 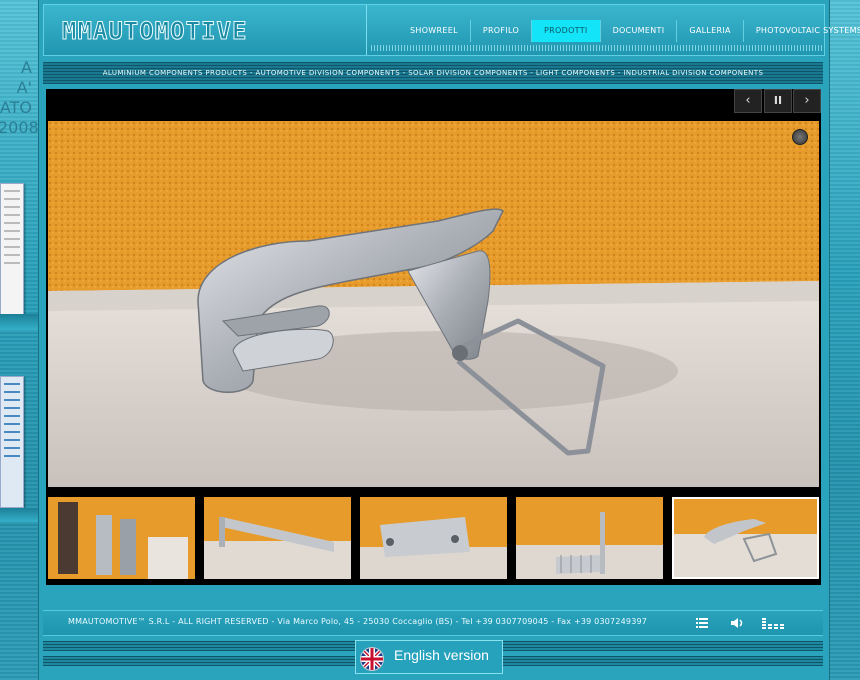 I want to click on english-version-button: English version, so click(x=429, y=657).